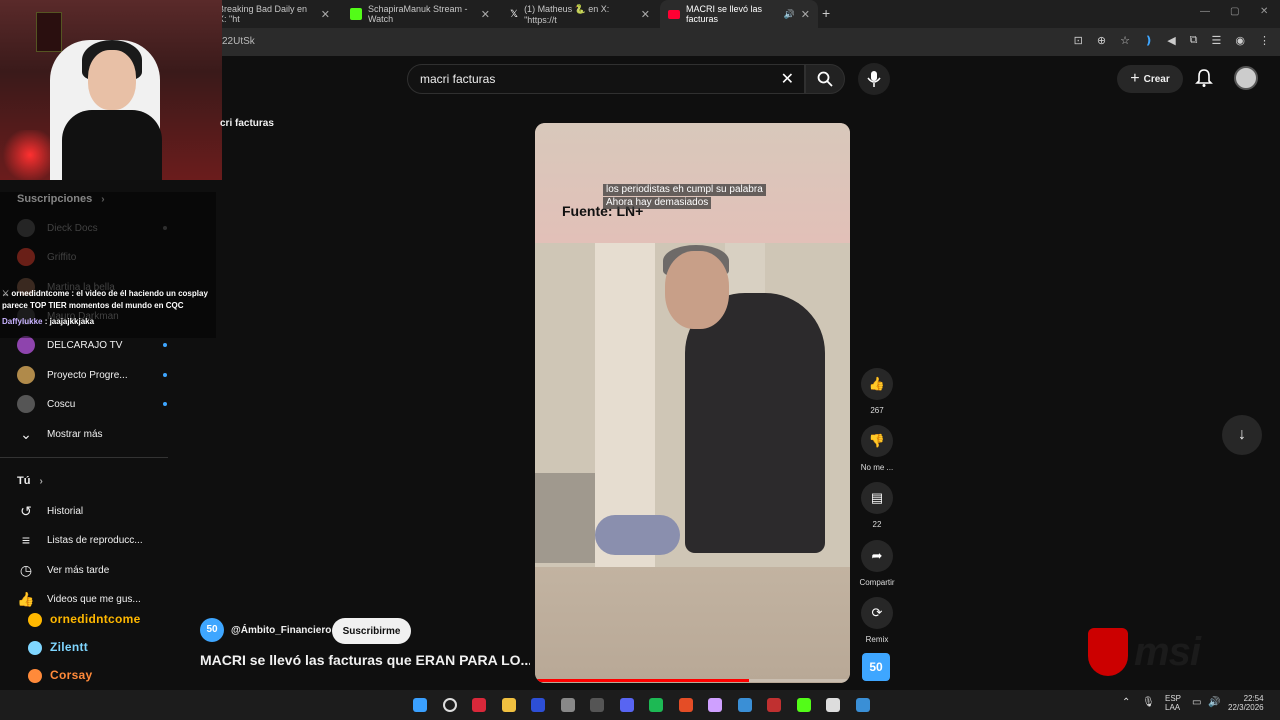 This screenshot has width=1280, height=720. What do you see at coordinates (71, 675) in the screenshot?
I see `stream-alert-name: Corsay` at bounding box center [71, 675].